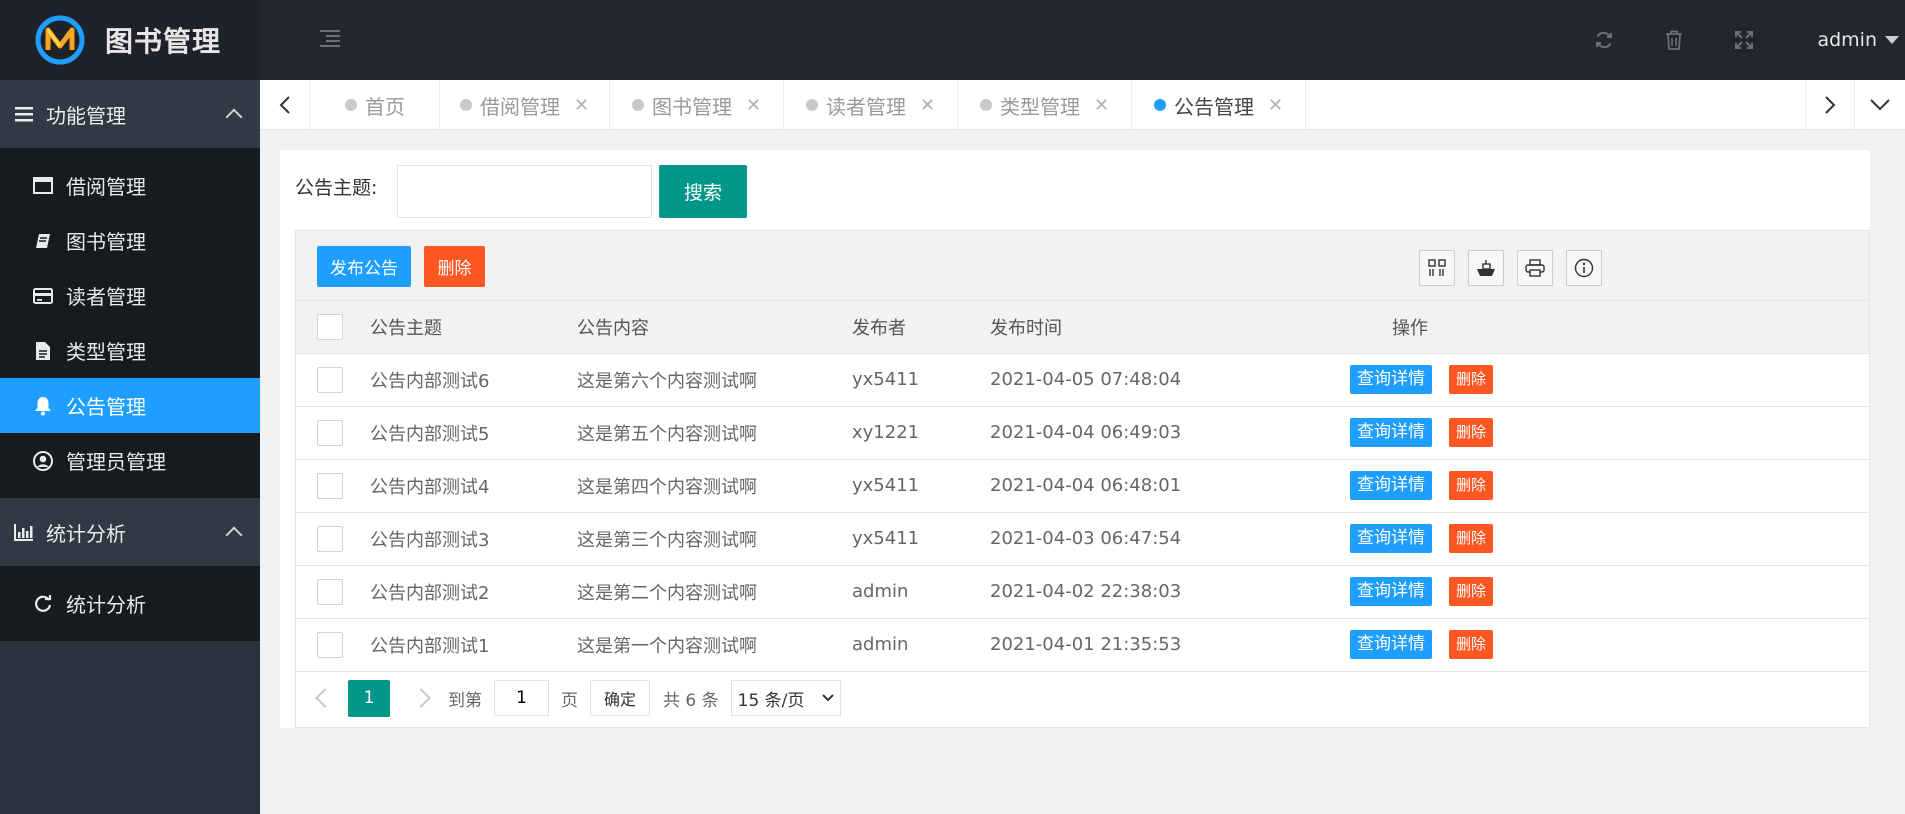 Image resolution: width=1905 pixels, height=814 pixels. What do you see at coordinates (163, 41) in the screenshot?
I see `app-title: 图书管理` at bounding box center [163, 41].